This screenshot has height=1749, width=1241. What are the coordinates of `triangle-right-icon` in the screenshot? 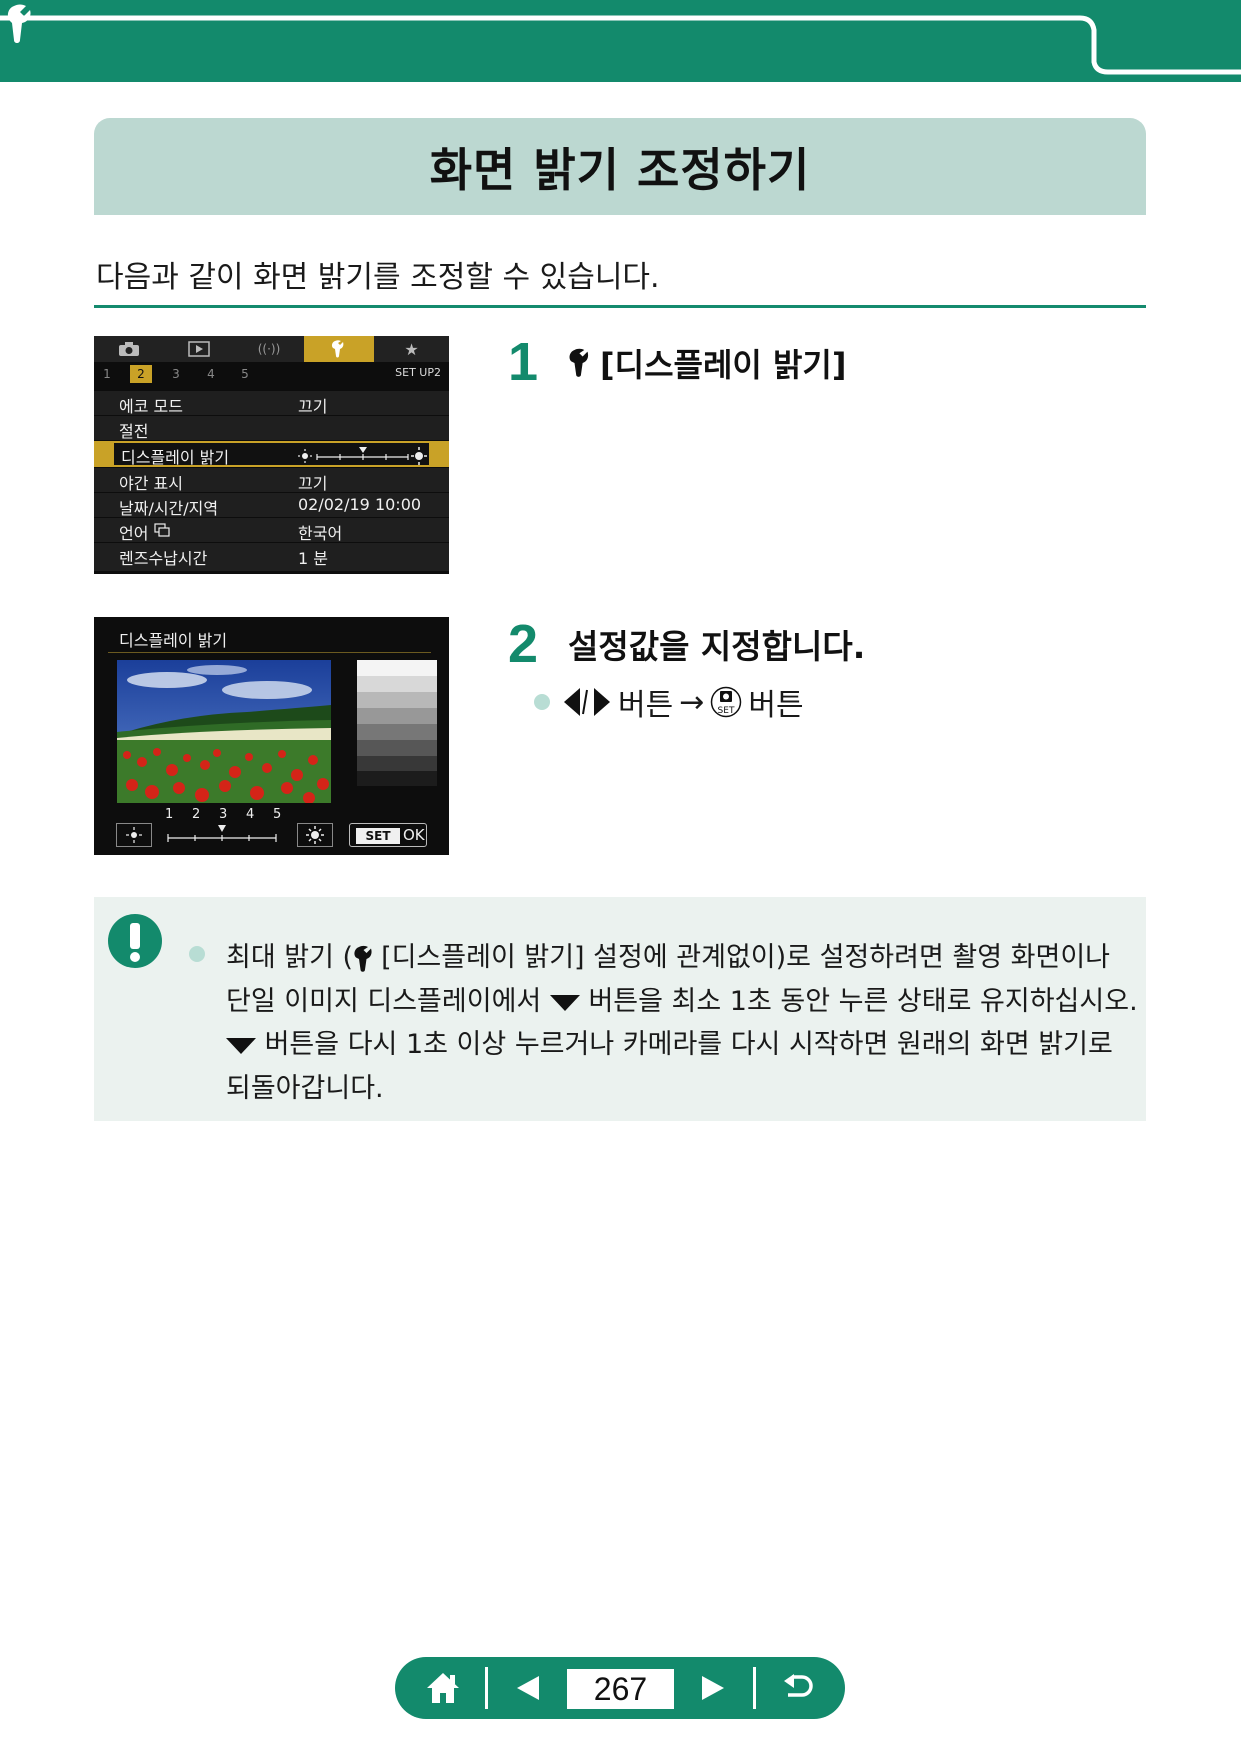 It's located at (712, 1688).